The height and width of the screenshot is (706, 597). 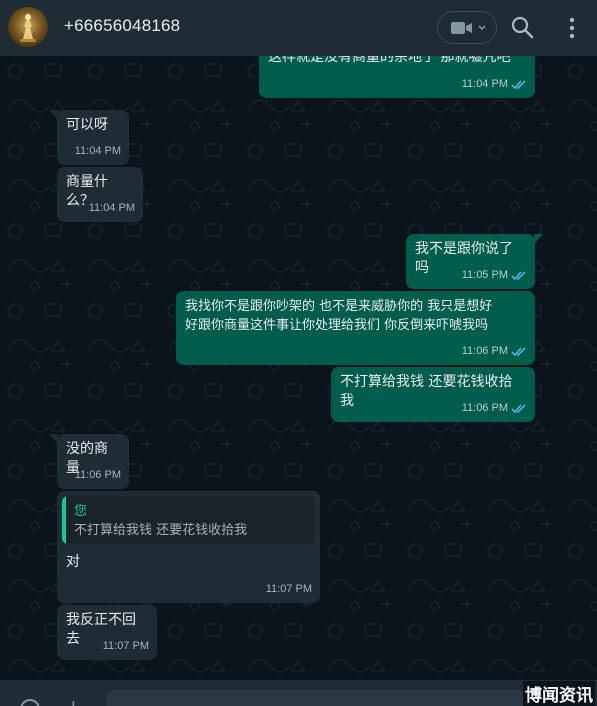 What do you see at coordinates (188, 520) in the screenshot?
I see `quoted-message: 您 不打算给我钱 还要花钱收拾我` at bounding box center [188, 520].